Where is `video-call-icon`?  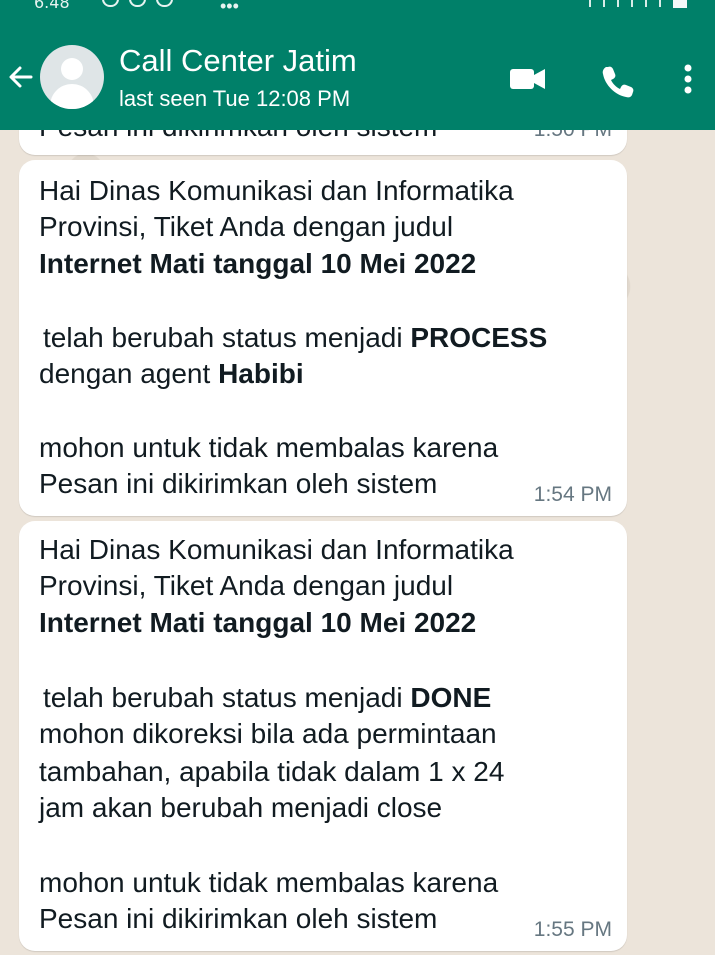 video-call-icon is located at coordinates (529, 79).